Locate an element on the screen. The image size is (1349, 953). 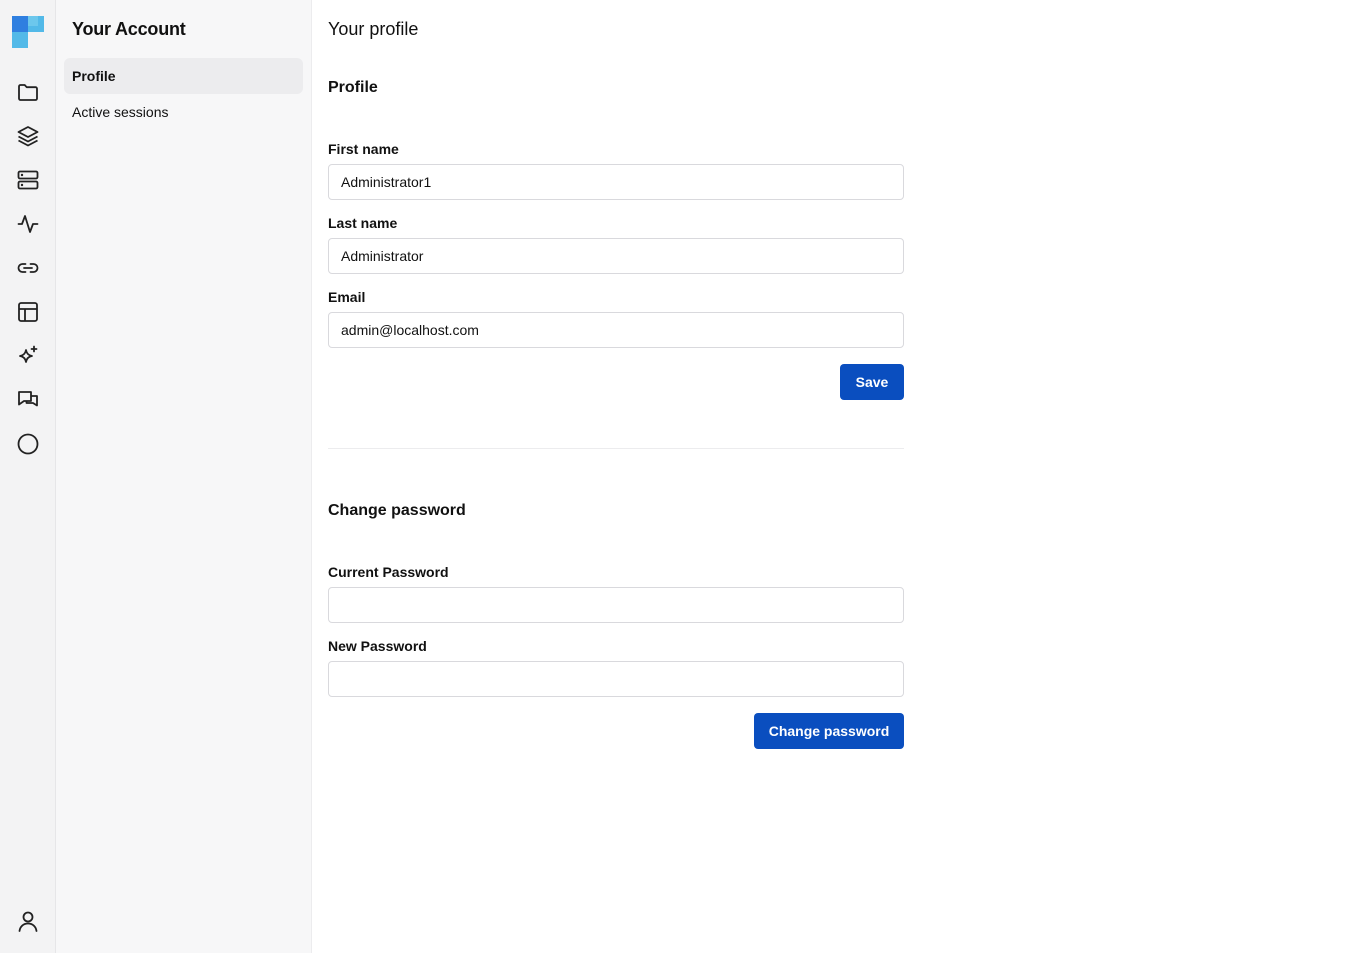
change-password-heading: Change password is located at coordinates (397, 510).